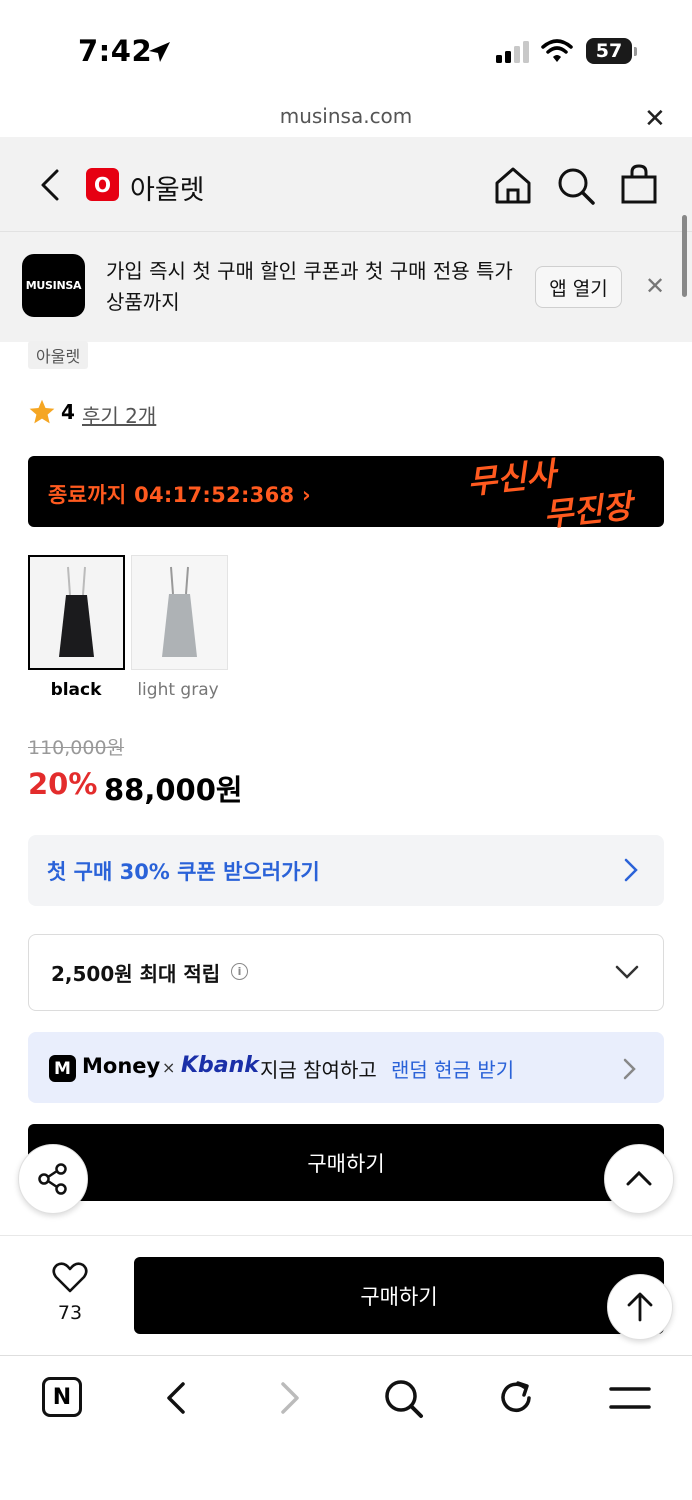 This screenshot has height=1500, width=692. I want to click on kbank-logo: Kbank, so click(220, 1065).